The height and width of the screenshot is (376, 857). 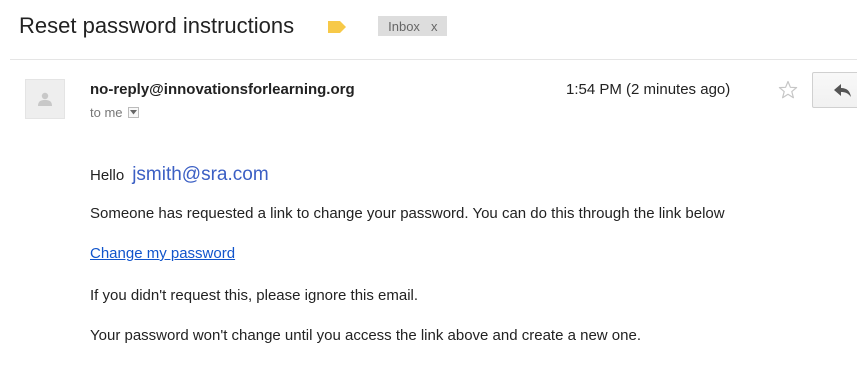 What do you see at coordinates (107, 175) in the screenshot?
I see `greeting-text: Hello` at bounding box center [107, 175].